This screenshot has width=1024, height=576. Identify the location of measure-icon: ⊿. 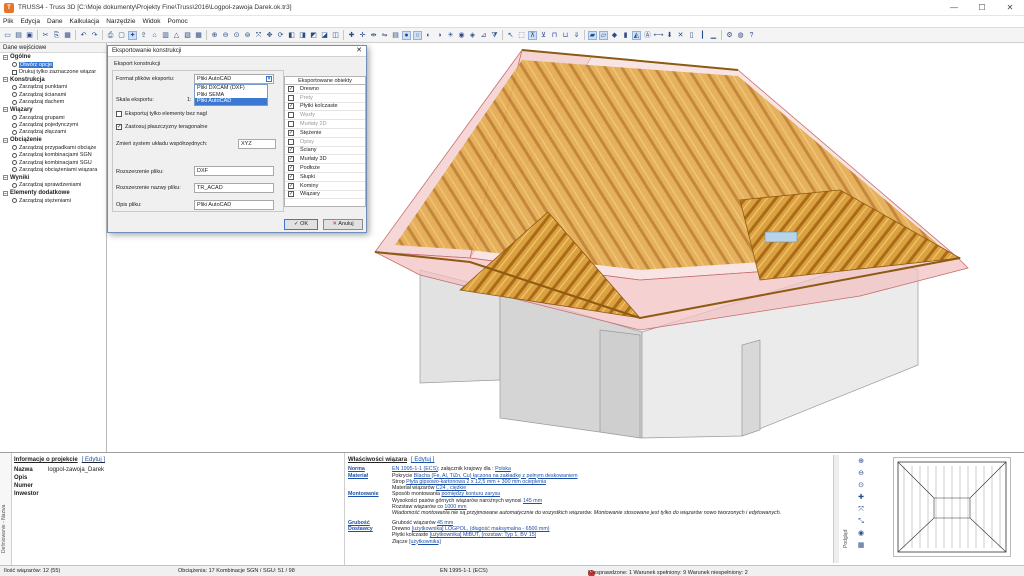
(483, 35).